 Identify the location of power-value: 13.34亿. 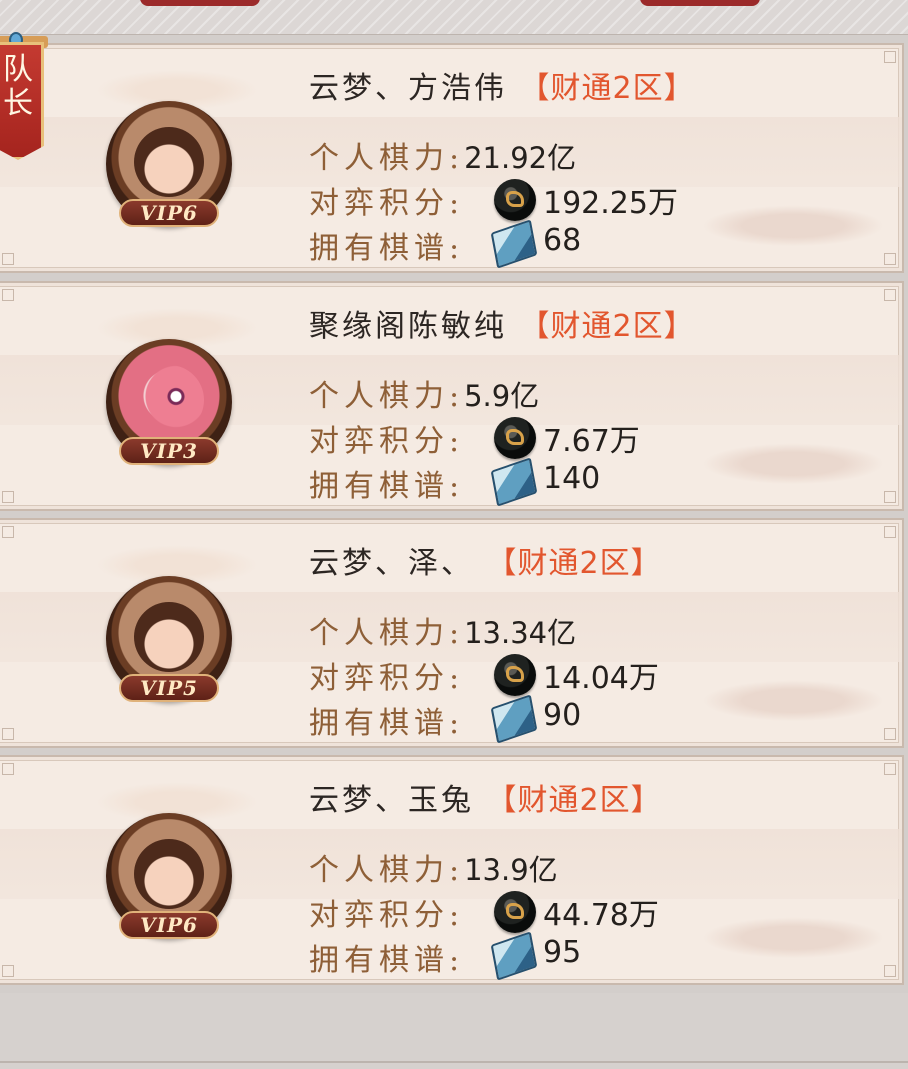
(520, 633).